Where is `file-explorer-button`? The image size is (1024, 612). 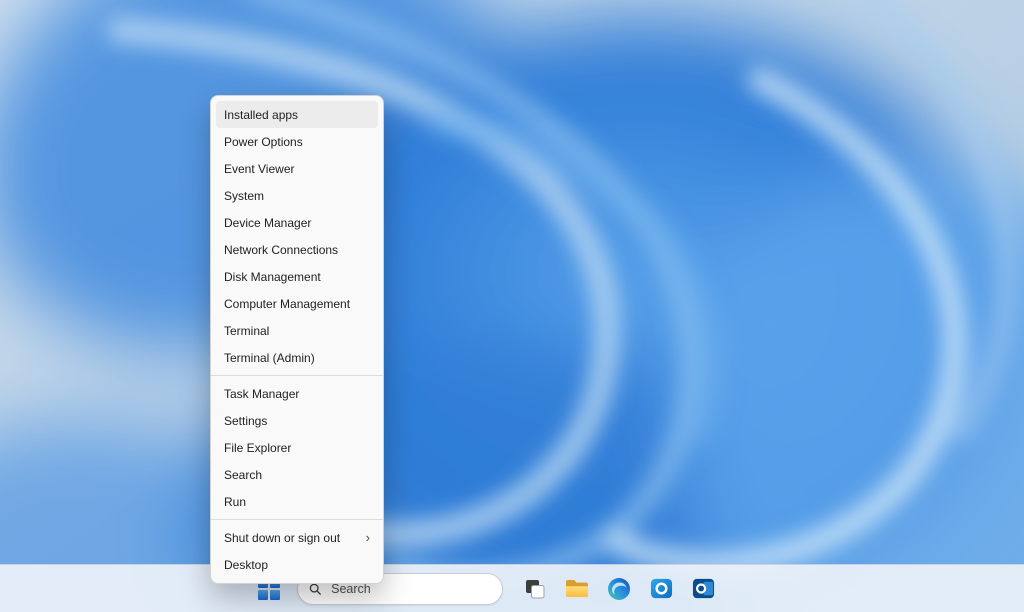
file-explorer-button is located at coordinates (577, 589).